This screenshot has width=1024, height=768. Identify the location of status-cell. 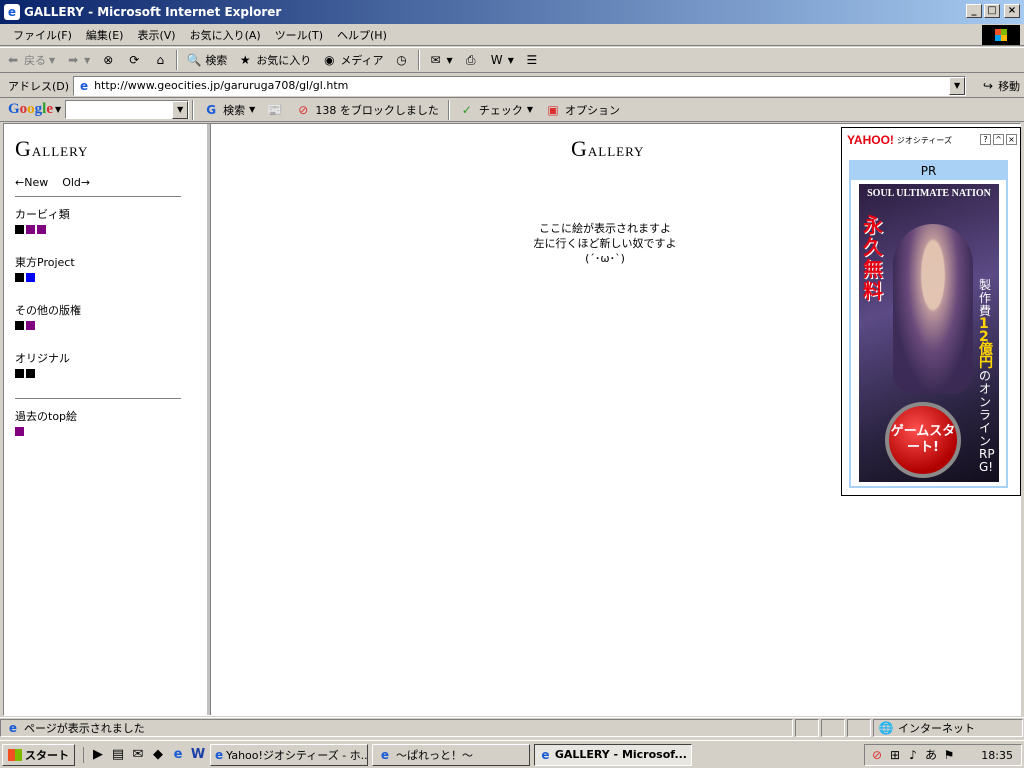
(859, 727).